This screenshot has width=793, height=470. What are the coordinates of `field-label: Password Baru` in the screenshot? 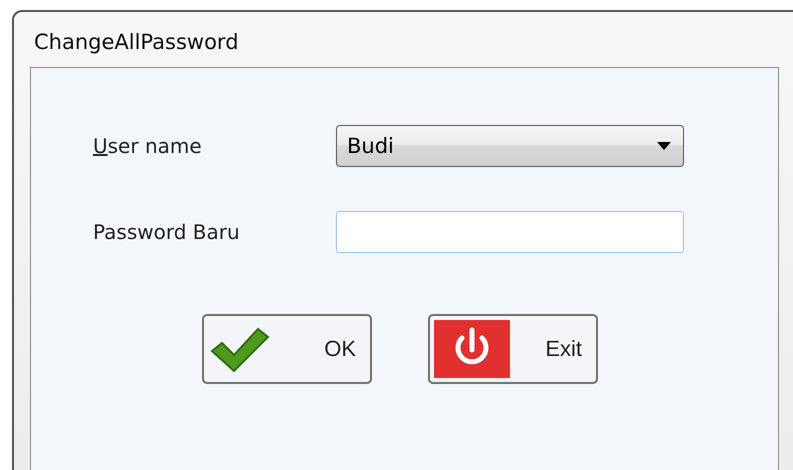 It's located at (167, 232).